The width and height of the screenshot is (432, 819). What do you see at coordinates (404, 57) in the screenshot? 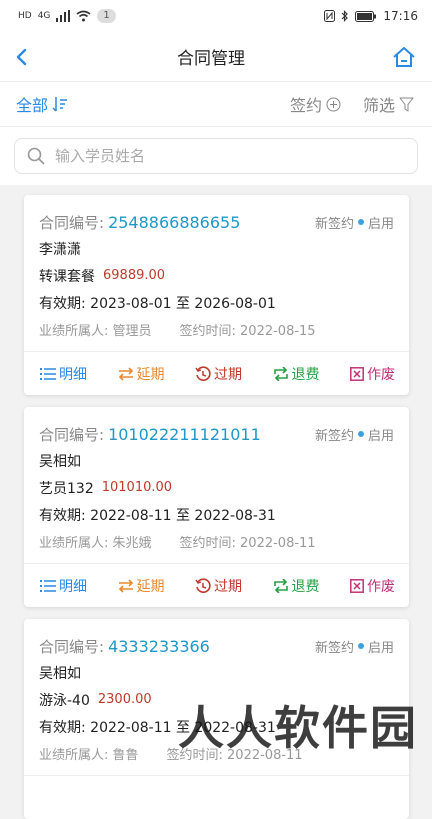
I see `home-icon` at bounding box center [404, 57].